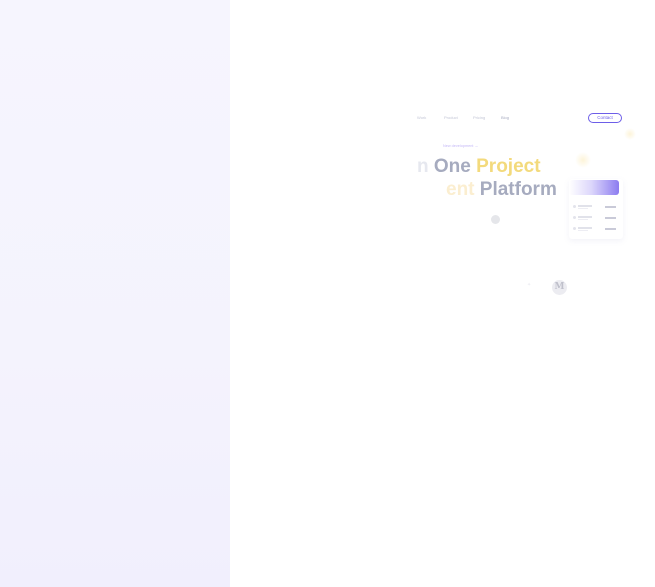 This screenshot has height=587, width=655. What do you see at coordinates (495, 219) in the screenshot?
I see `orb-icon` at bounding box center [495, 219].